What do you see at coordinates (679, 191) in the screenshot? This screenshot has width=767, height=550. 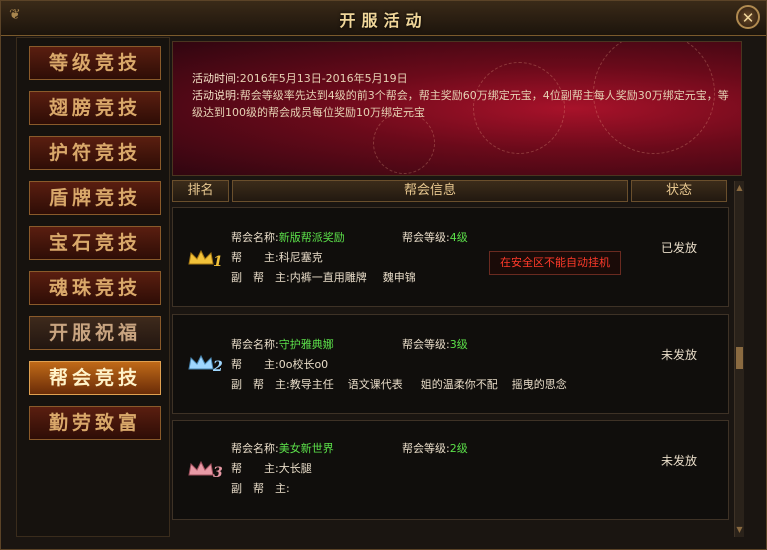 I see `column-header-status: 状态` at bounding box center [679, 191].